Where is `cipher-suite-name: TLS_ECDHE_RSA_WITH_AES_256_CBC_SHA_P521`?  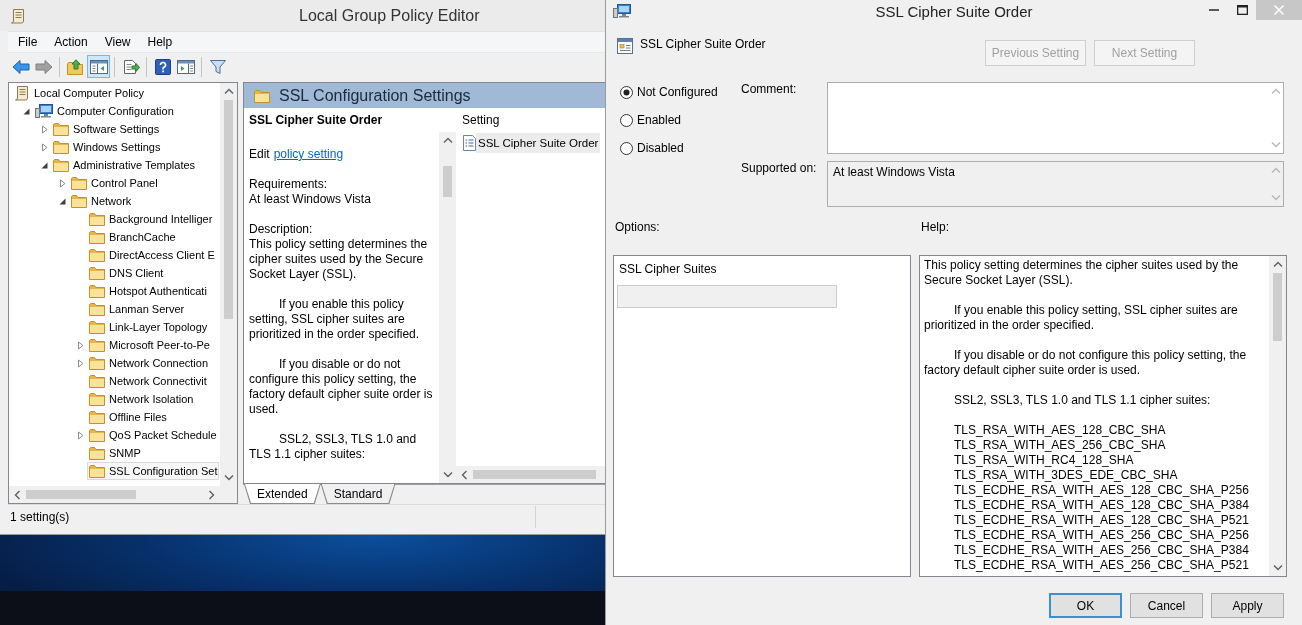 cipher-suite-name: TLS_ECDHE_RSA_WITH_AES_256_CBC_SHA_P521 is located at coordinates (1101, 565).